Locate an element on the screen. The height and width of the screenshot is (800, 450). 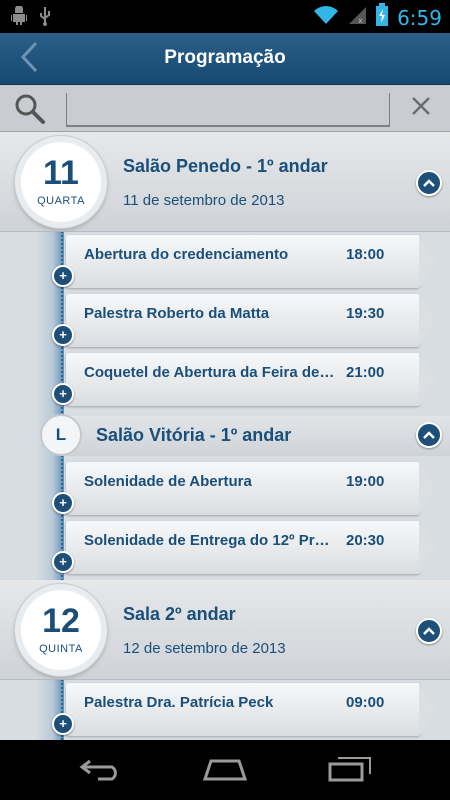
venue-title: Sala 2º andar is located at coordinates (179, 614).